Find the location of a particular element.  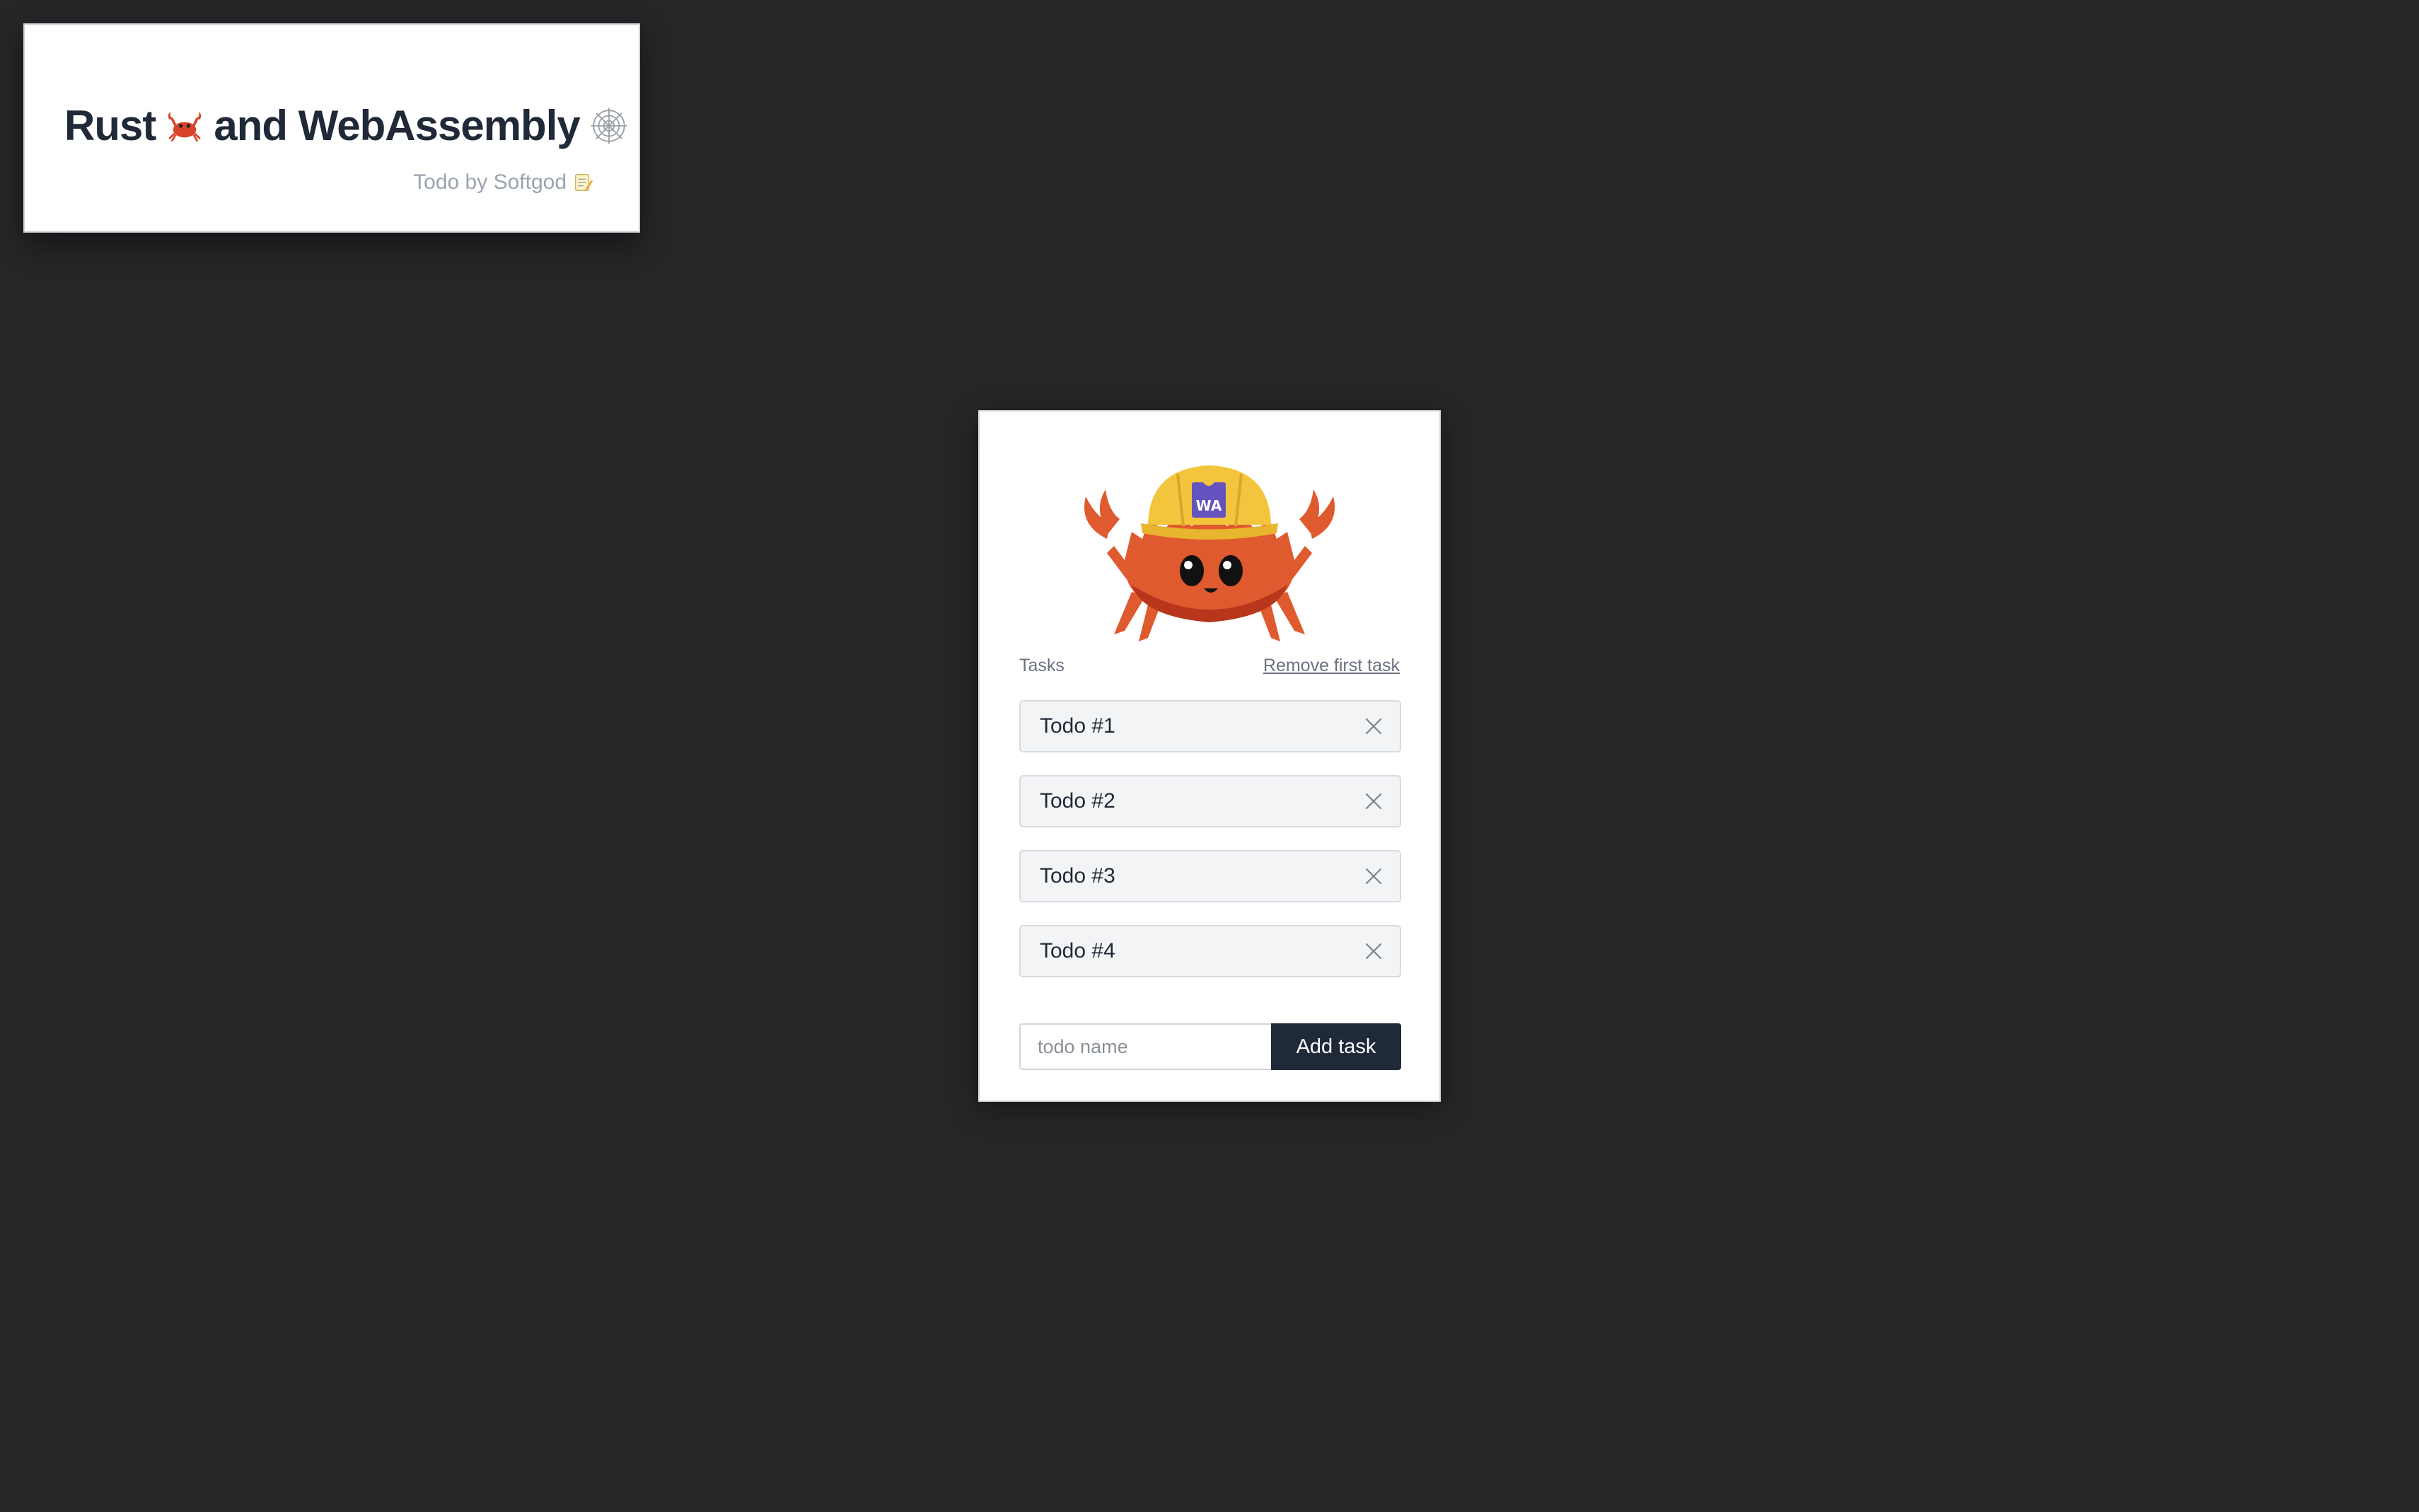

task-name: Todo #1 is located at coordinates (1077, 726).